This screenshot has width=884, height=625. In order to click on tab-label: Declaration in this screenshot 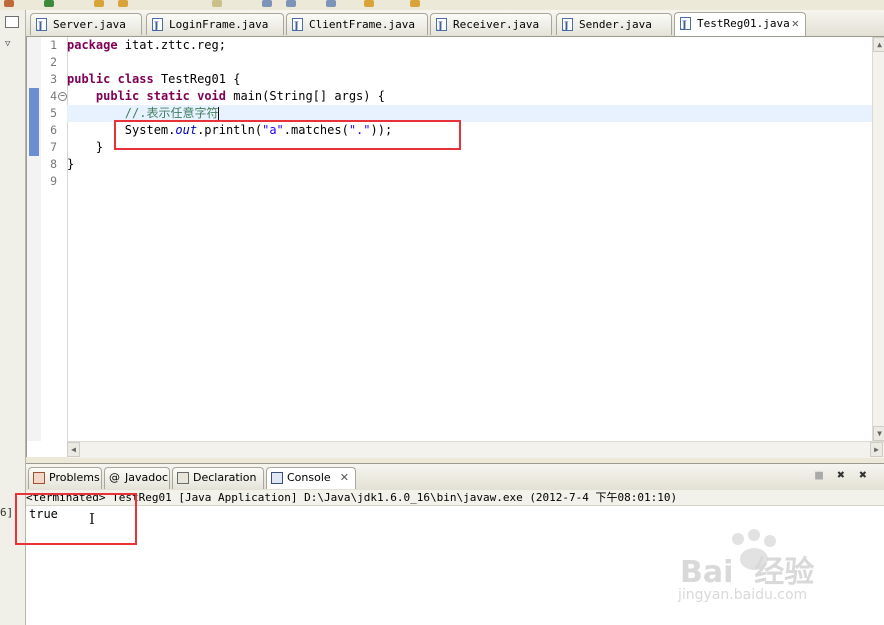, I will do `click(225, 477)`.